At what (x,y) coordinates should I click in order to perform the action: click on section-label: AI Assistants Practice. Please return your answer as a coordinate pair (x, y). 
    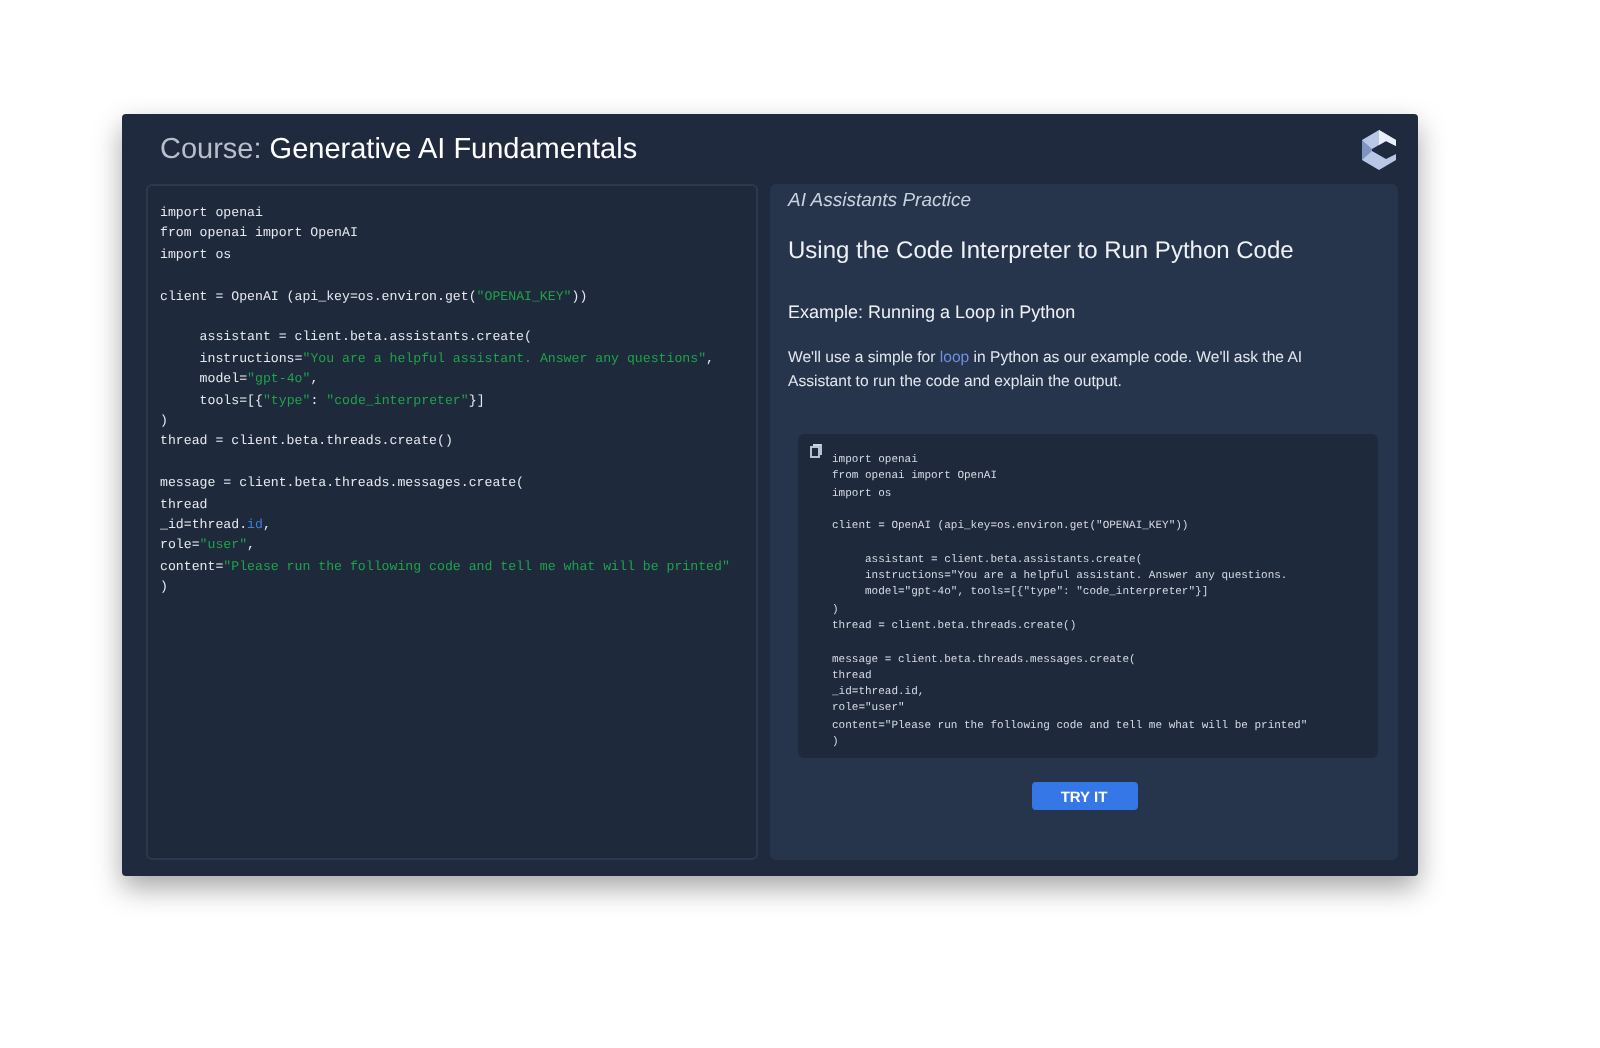
    Looking at the image, I should click on (881, 201).